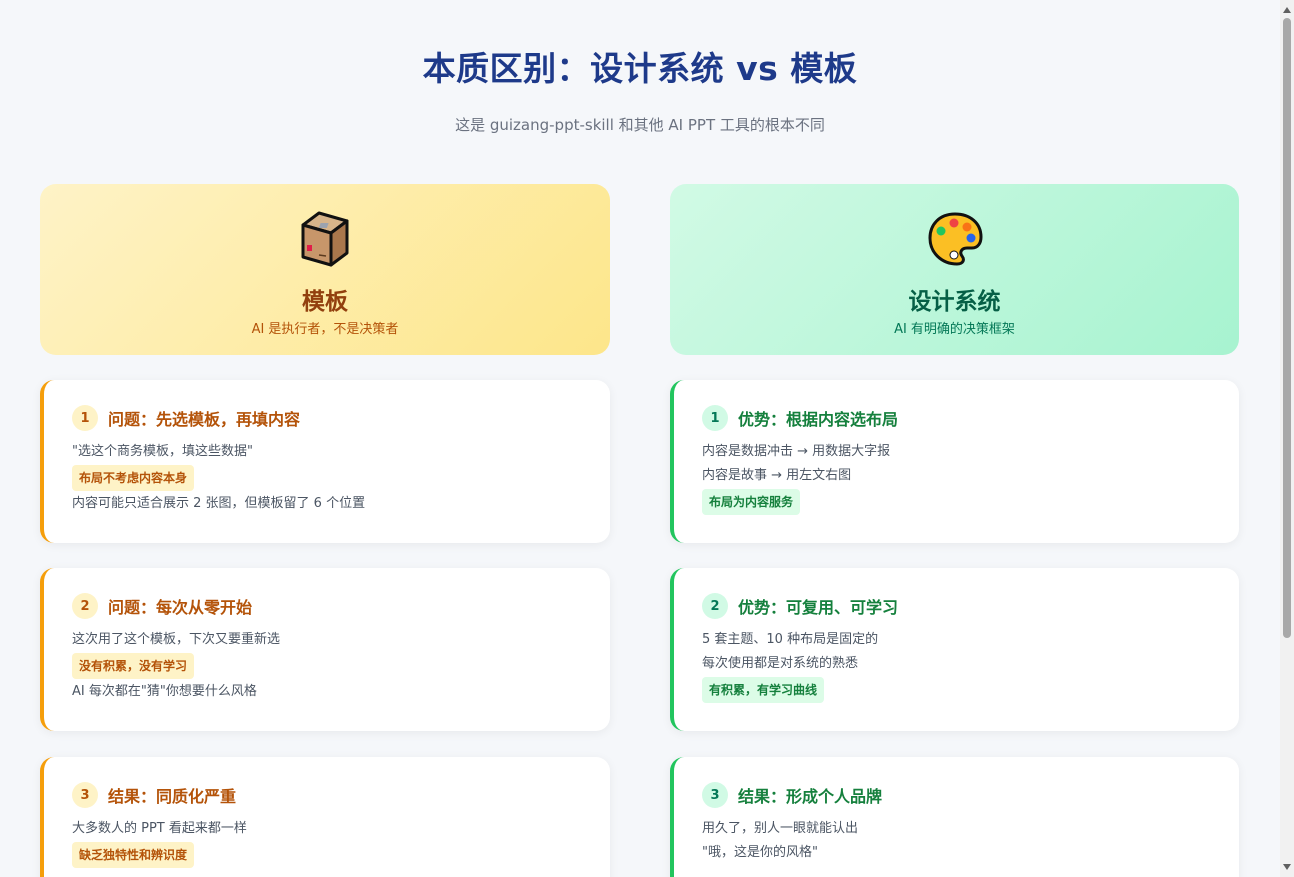  Describe the element at coordinates (164, 691) in the screenshot. I see `card-text: AI 每次都在"猜"你想要什么风格` at that location.